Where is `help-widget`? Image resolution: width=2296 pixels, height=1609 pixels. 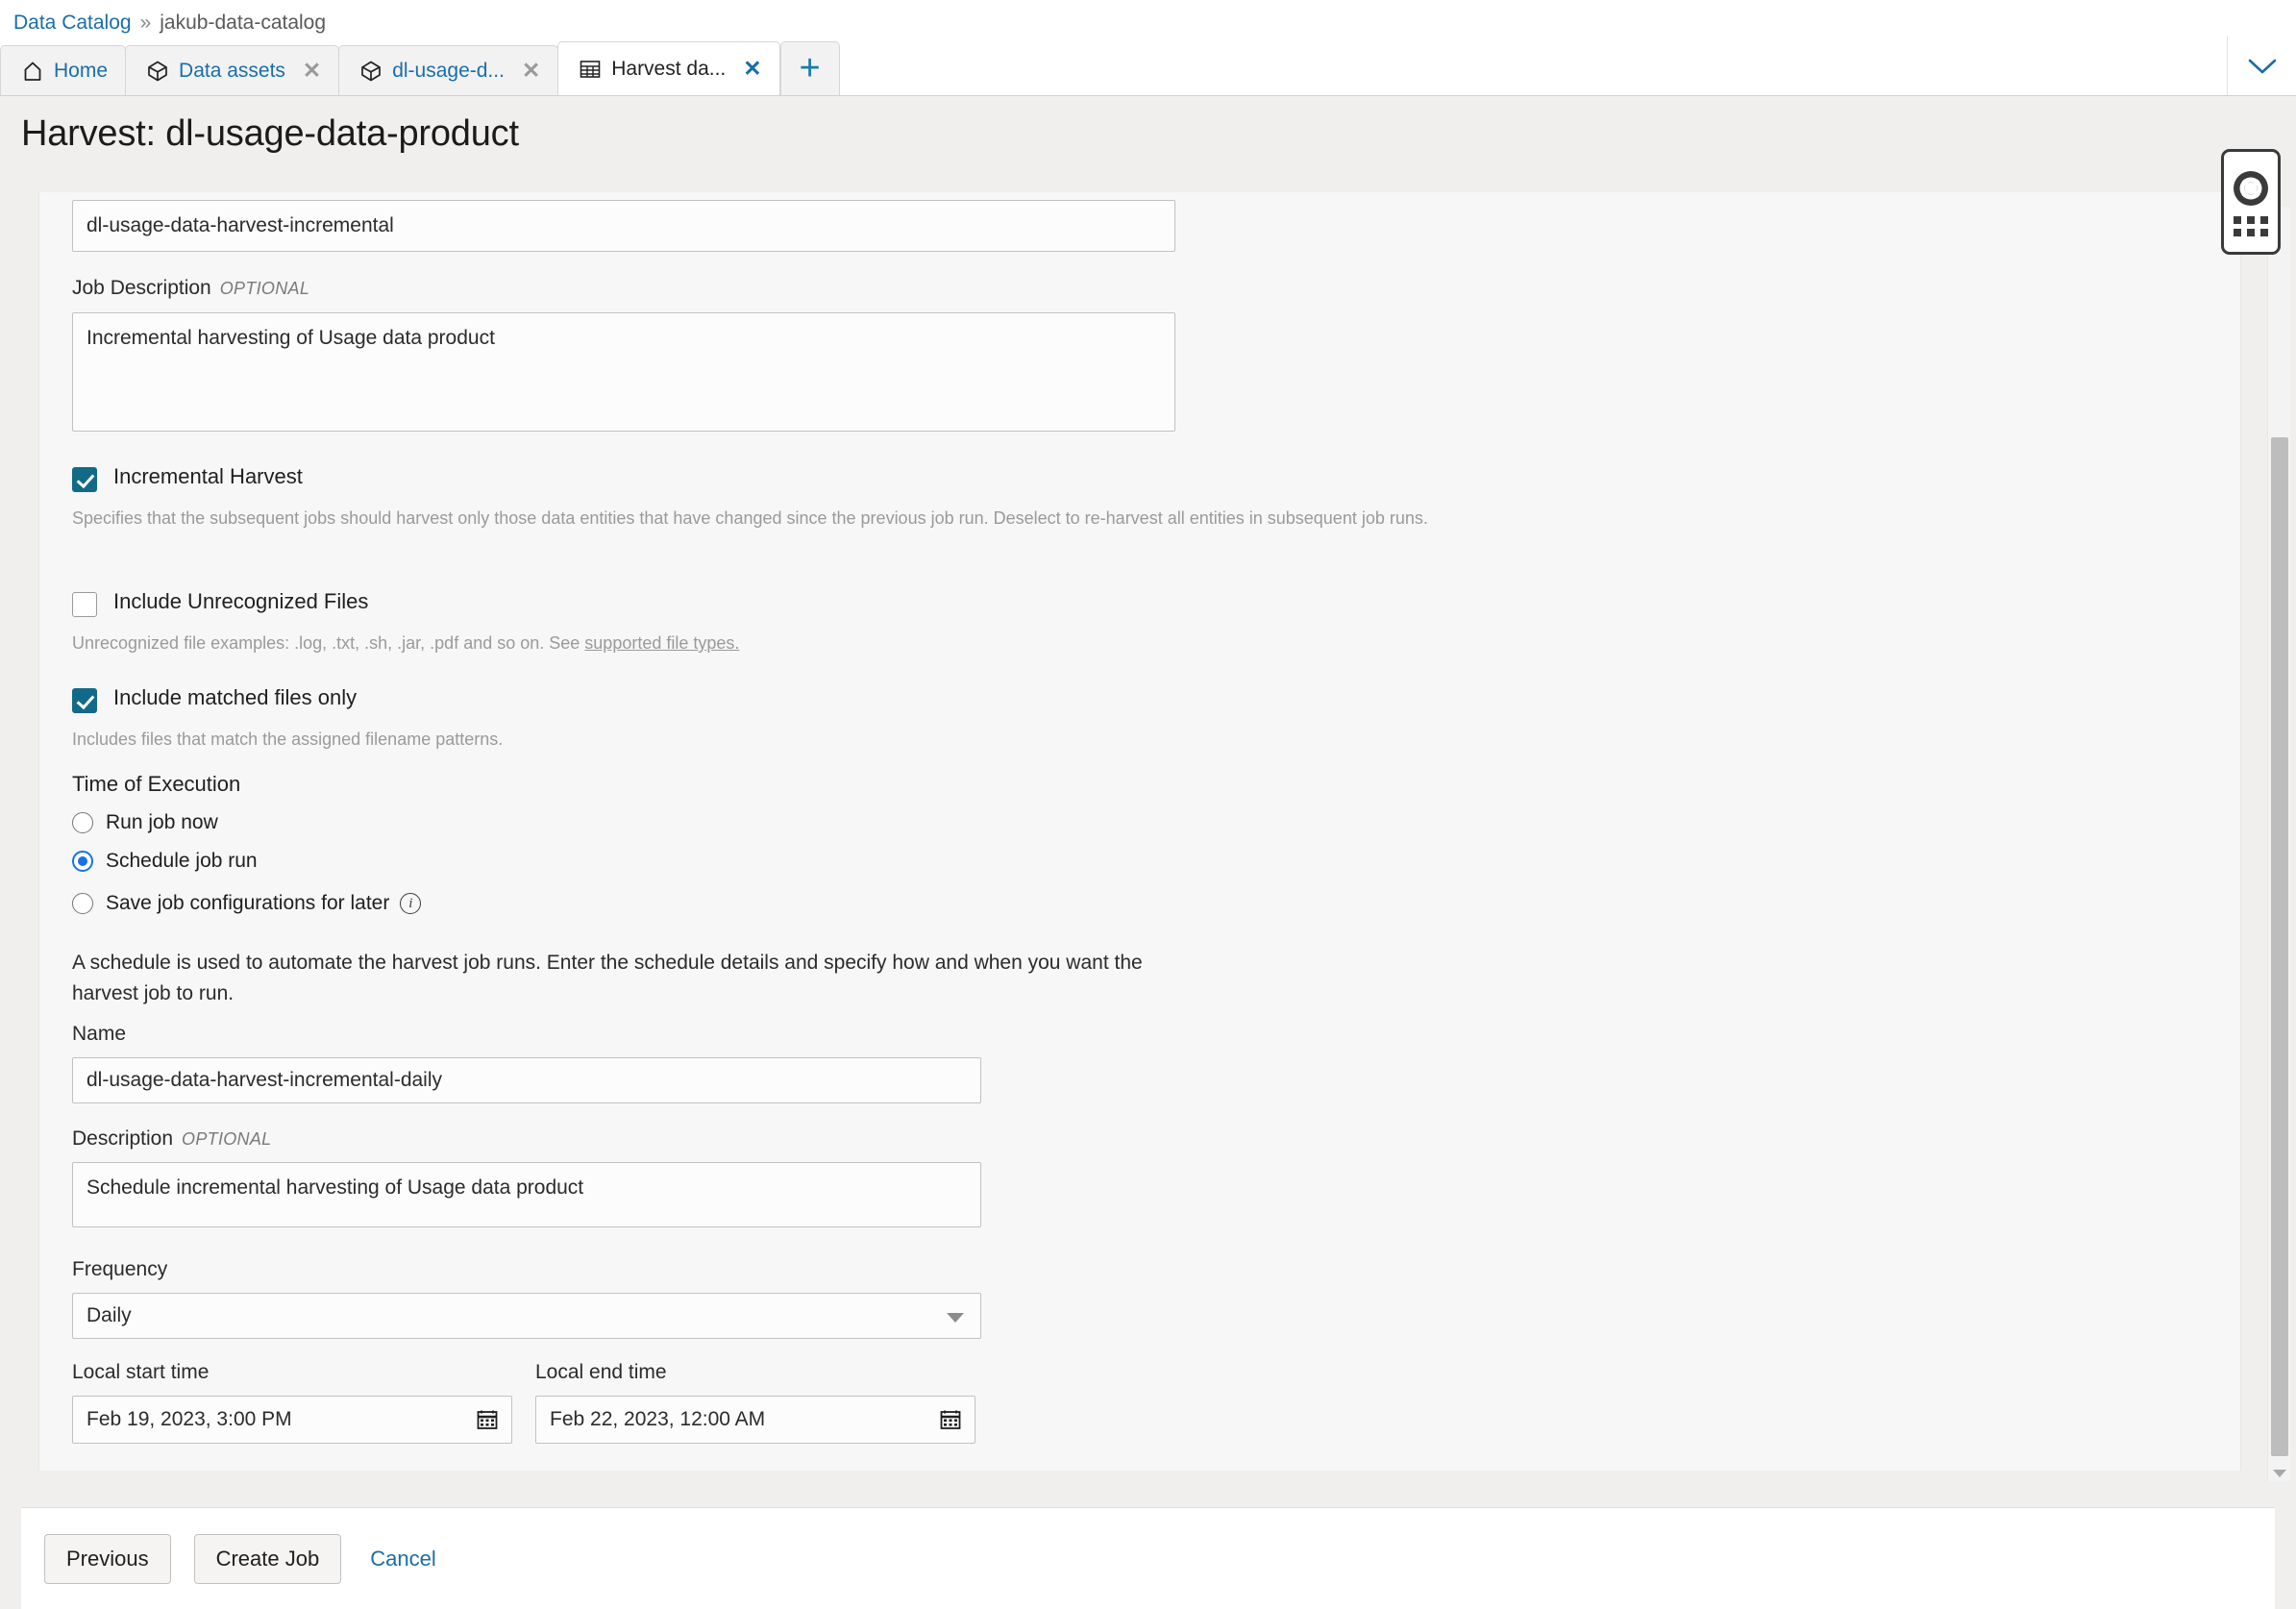 help-widget is located at coordinates (2251, 202).